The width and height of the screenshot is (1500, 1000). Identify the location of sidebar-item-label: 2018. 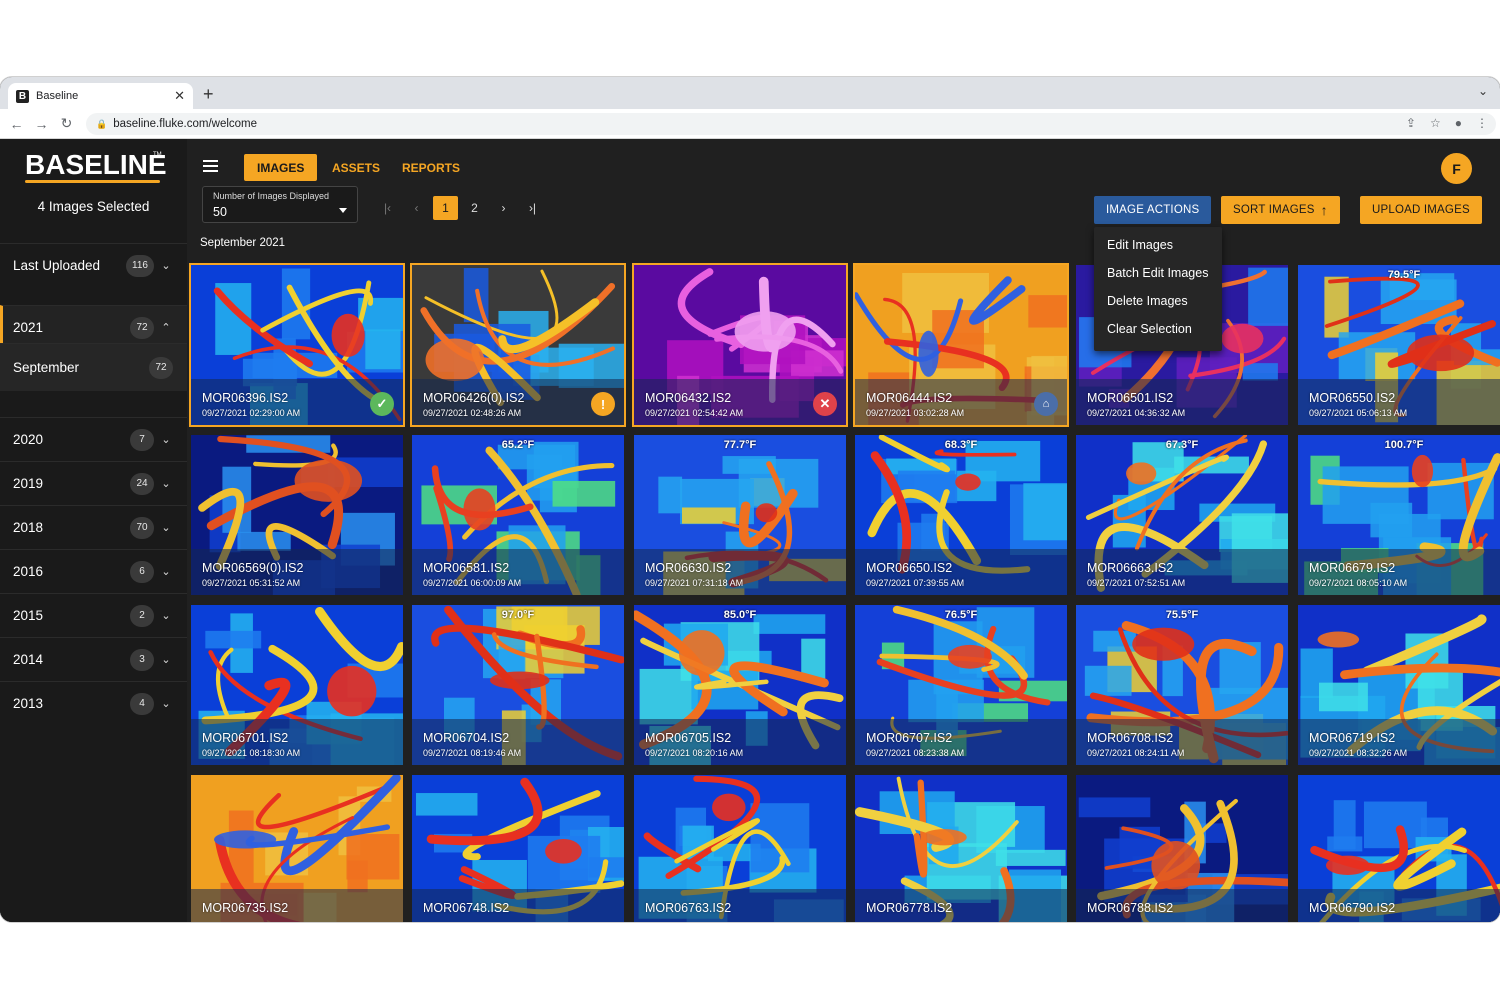
(28, 527).